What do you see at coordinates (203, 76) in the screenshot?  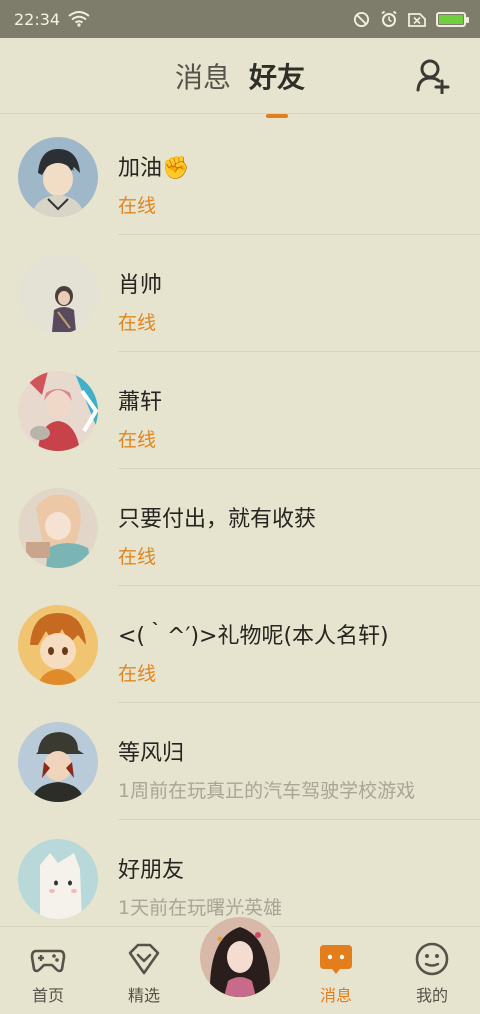 I see `tab-messages: 消息` at bounding box center [203, 76].